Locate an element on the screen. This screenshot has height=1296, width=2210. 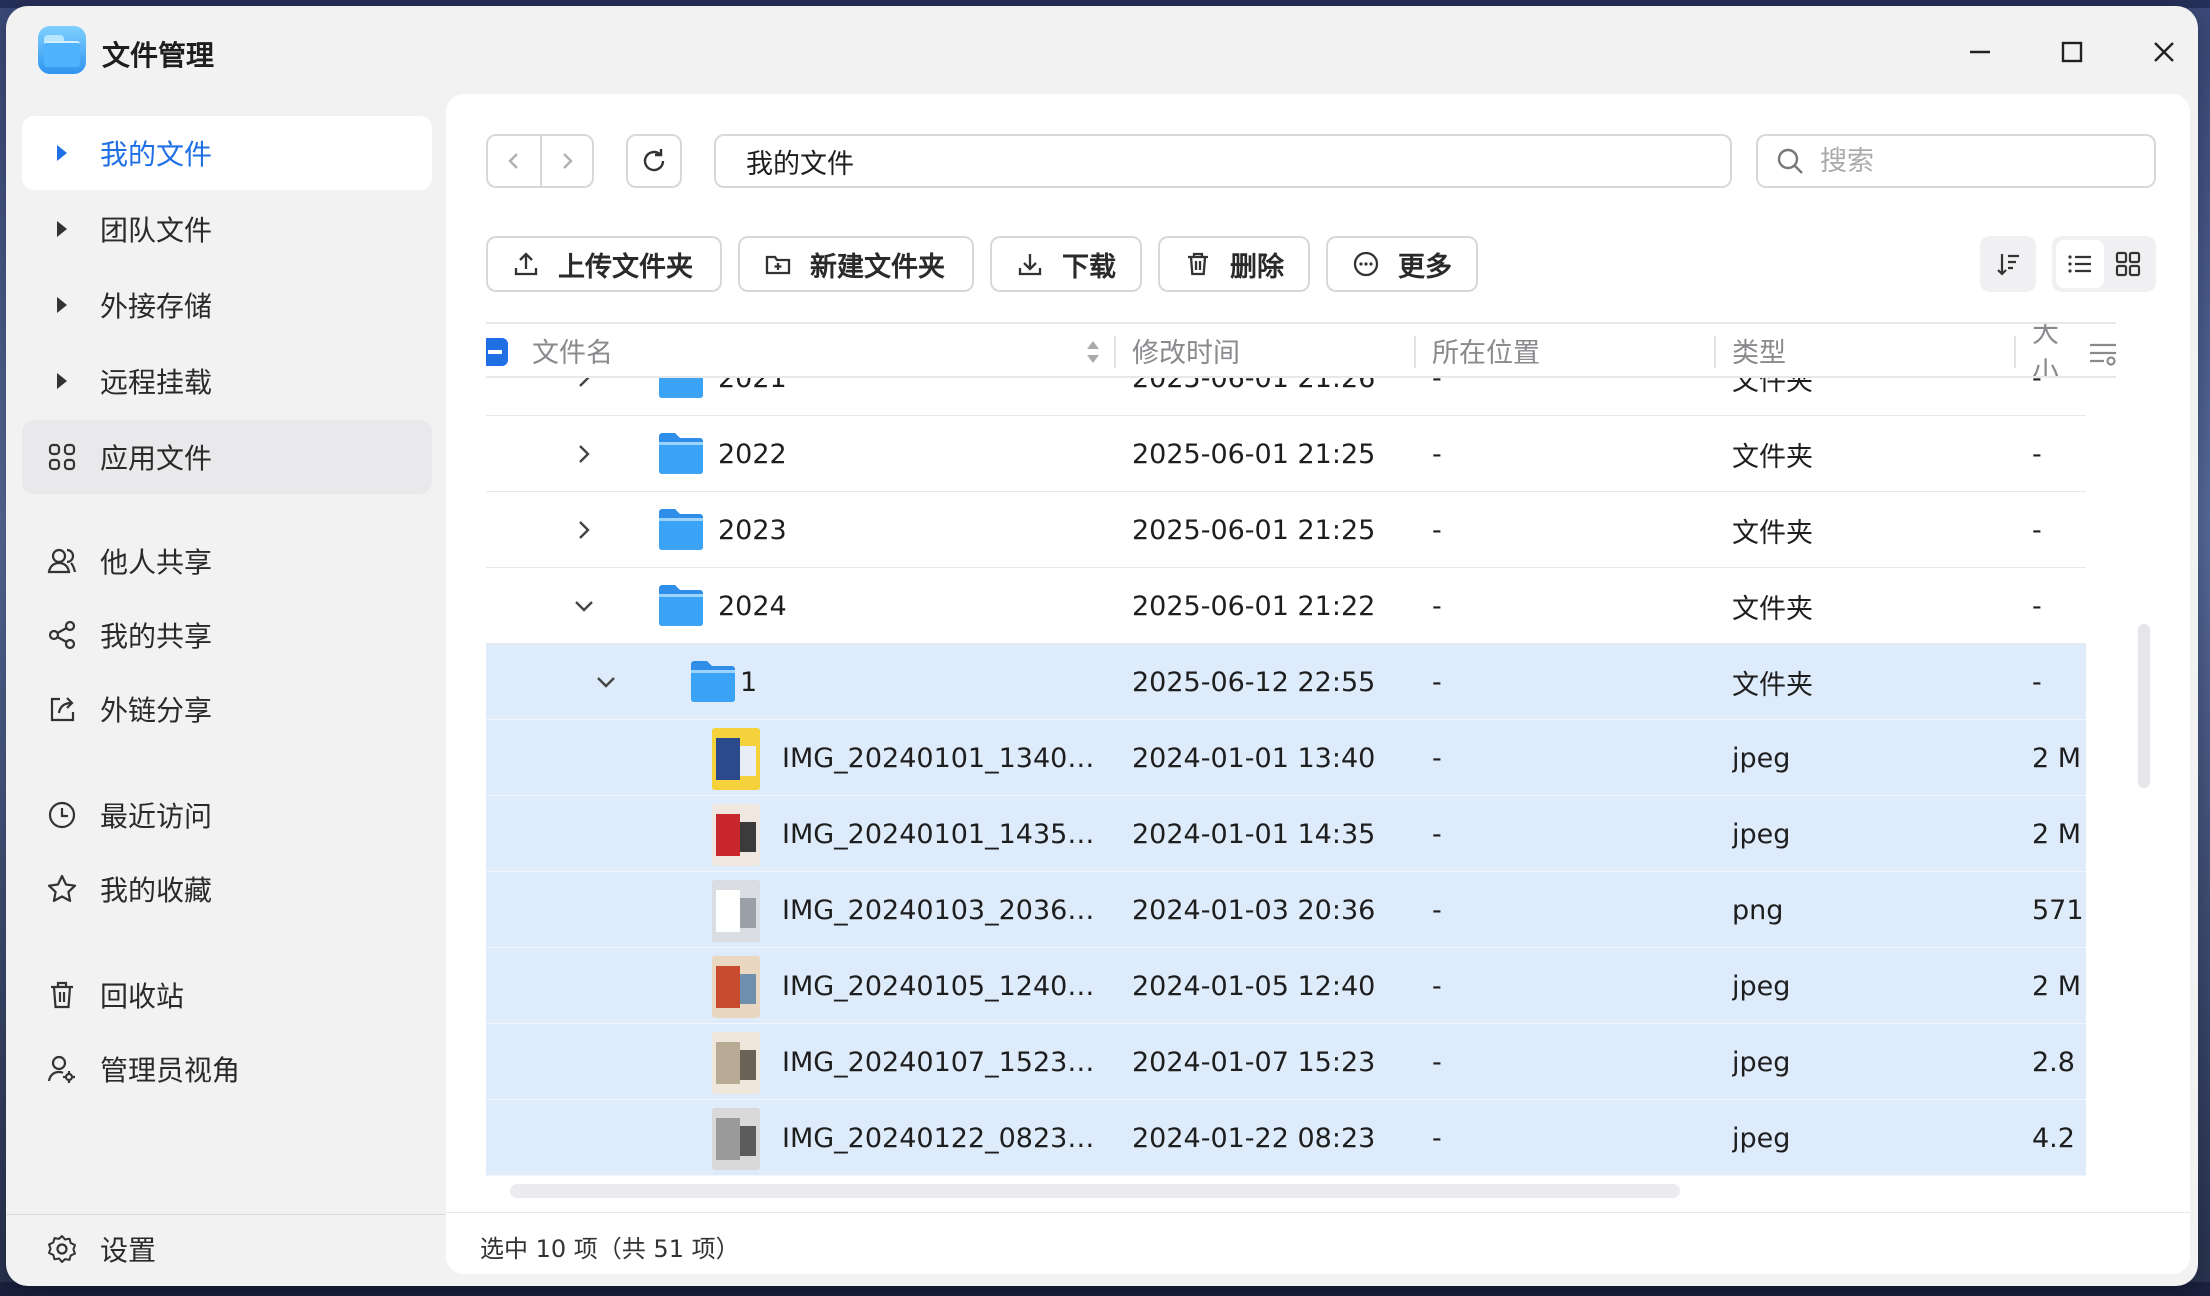
sidebar-item-recent: 最近访问 is located at coordinates (227, 815).